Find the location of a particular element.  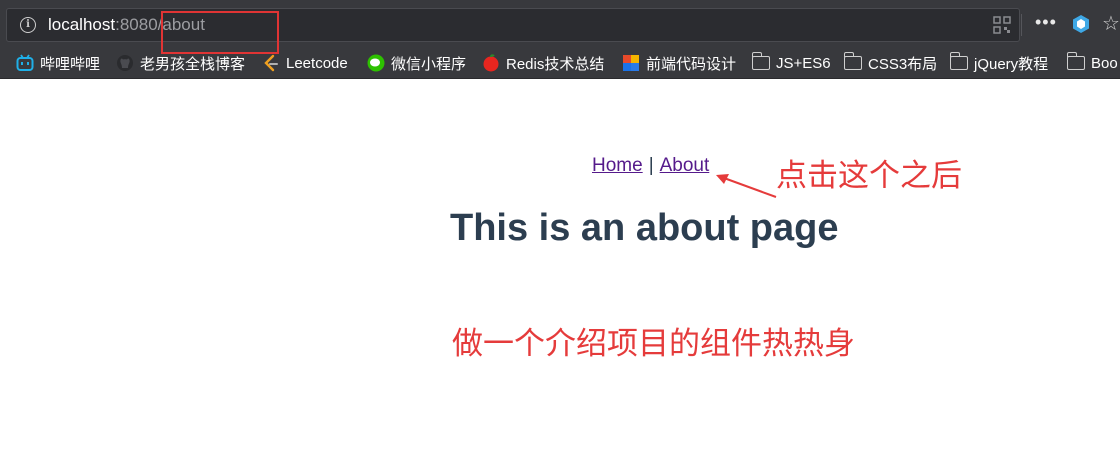

annotation-intro-note: 做一个介绍项目的组件热热身 is located at coordinates (653, 344).